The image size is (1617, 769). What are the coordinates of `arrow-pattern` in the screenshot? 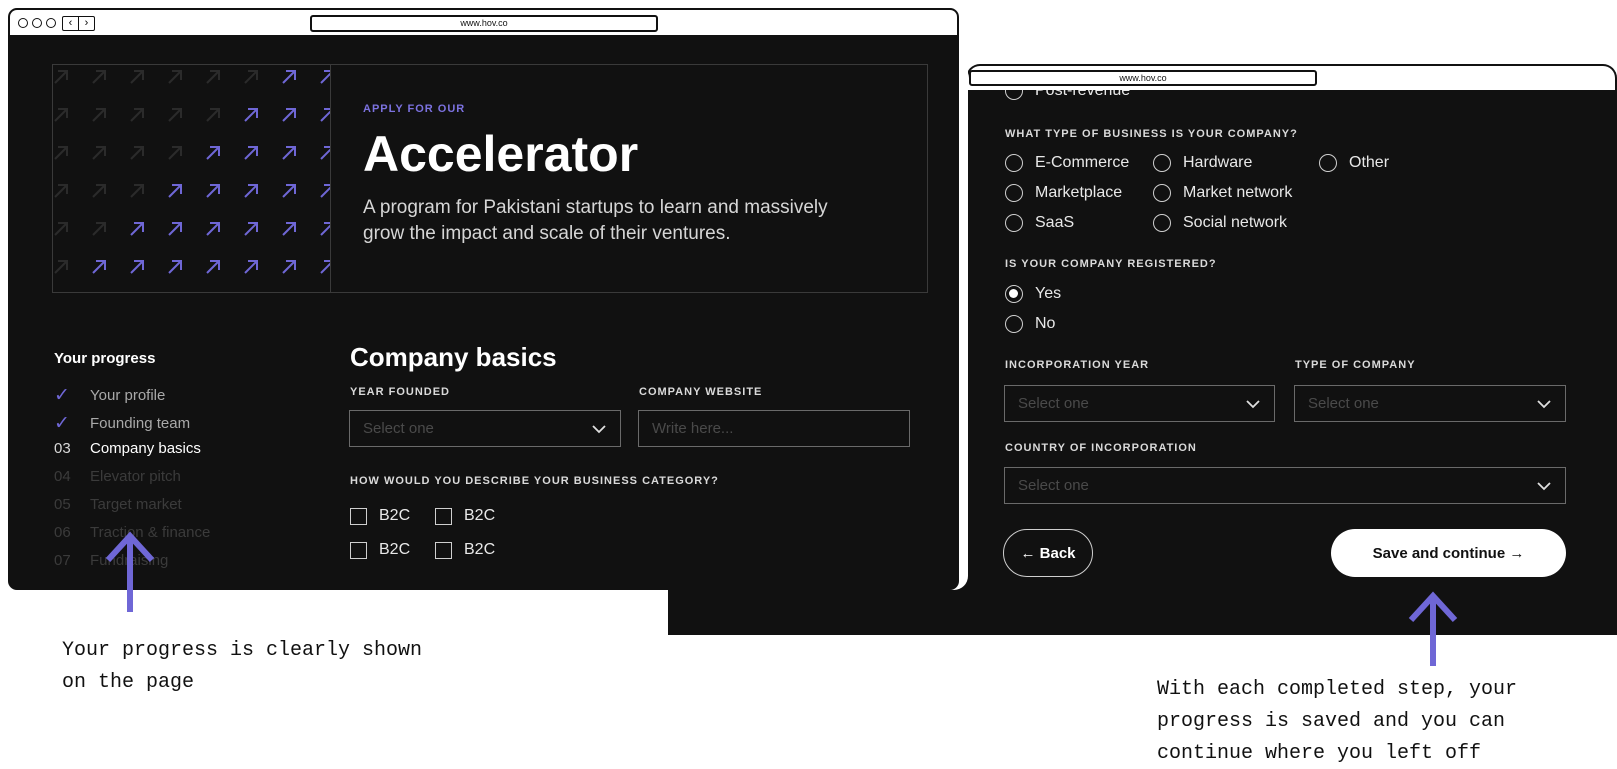 It's located at (192, 178).